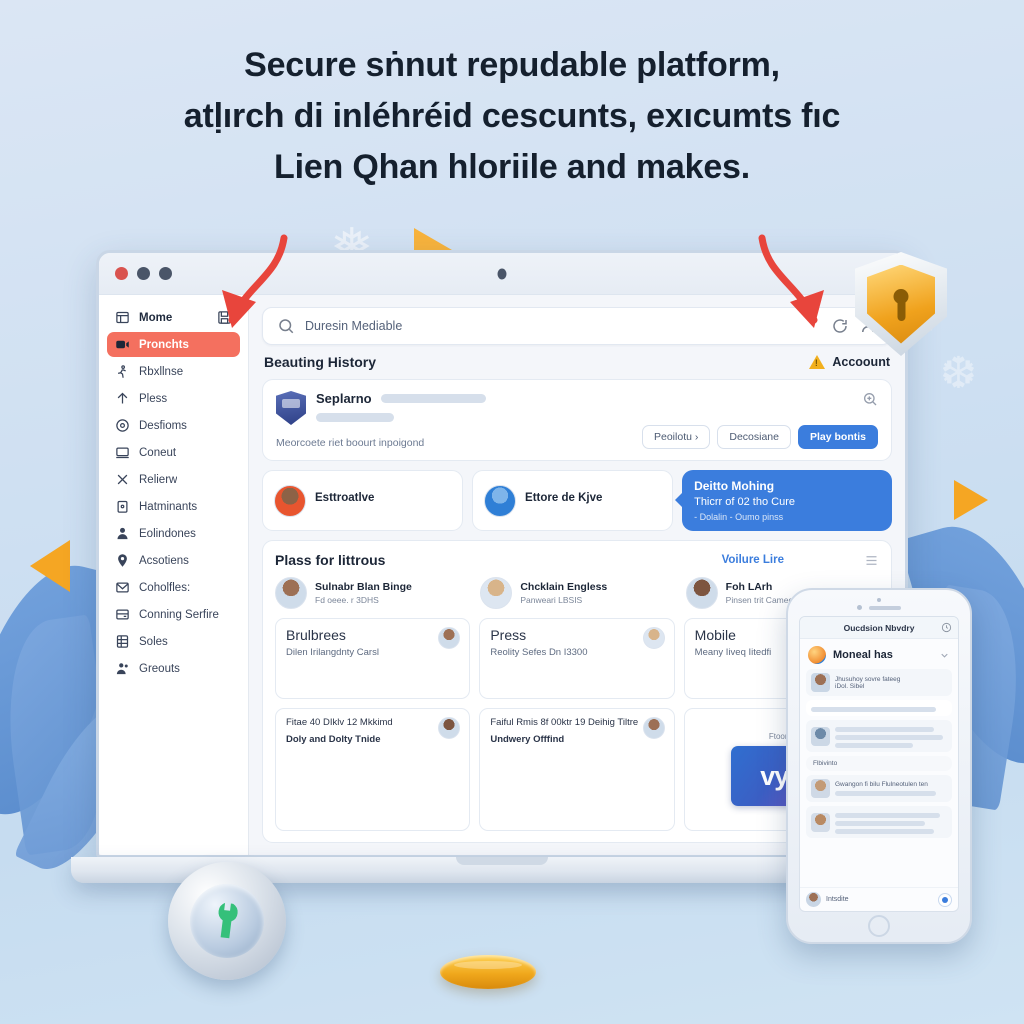  I want to click on phone-title: Moneal has, so click(863, 655).